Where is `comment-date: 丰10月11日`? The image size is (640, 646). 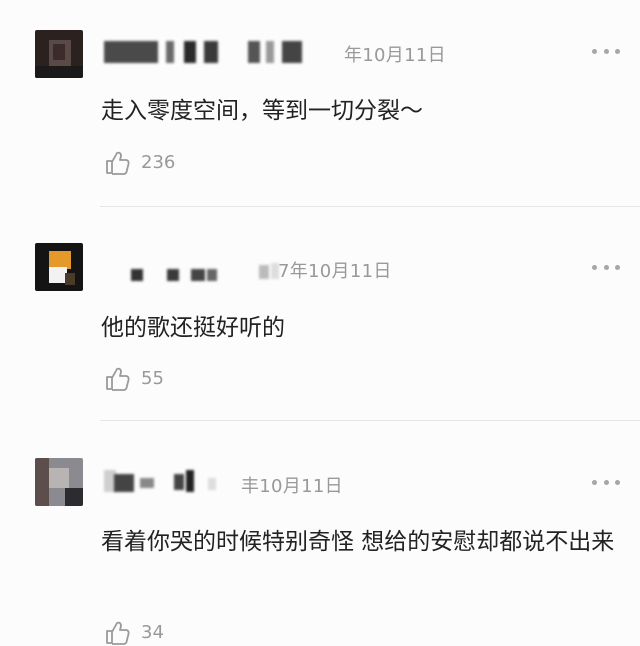
comment-date: 丰10月11日 is located at coordinates (292, 486).